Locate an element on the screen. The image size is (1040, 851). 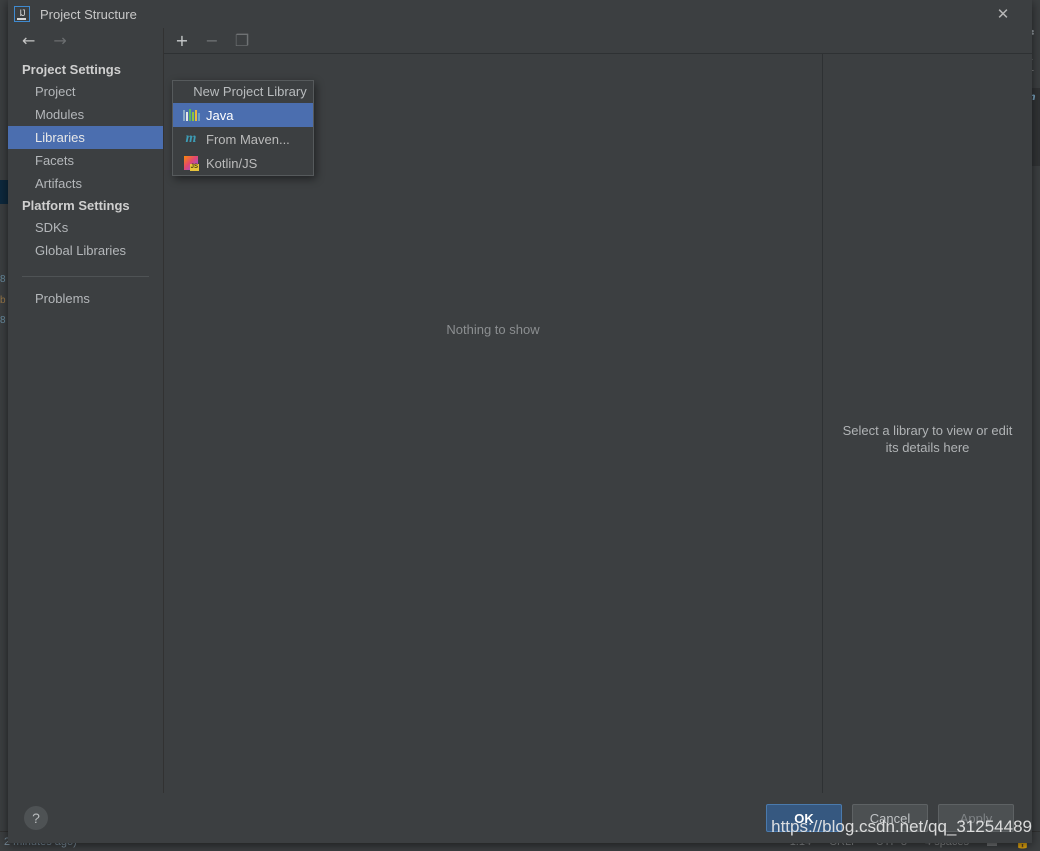
sidebar-item-libraries: Libraries is located at coordinates (85, 137).